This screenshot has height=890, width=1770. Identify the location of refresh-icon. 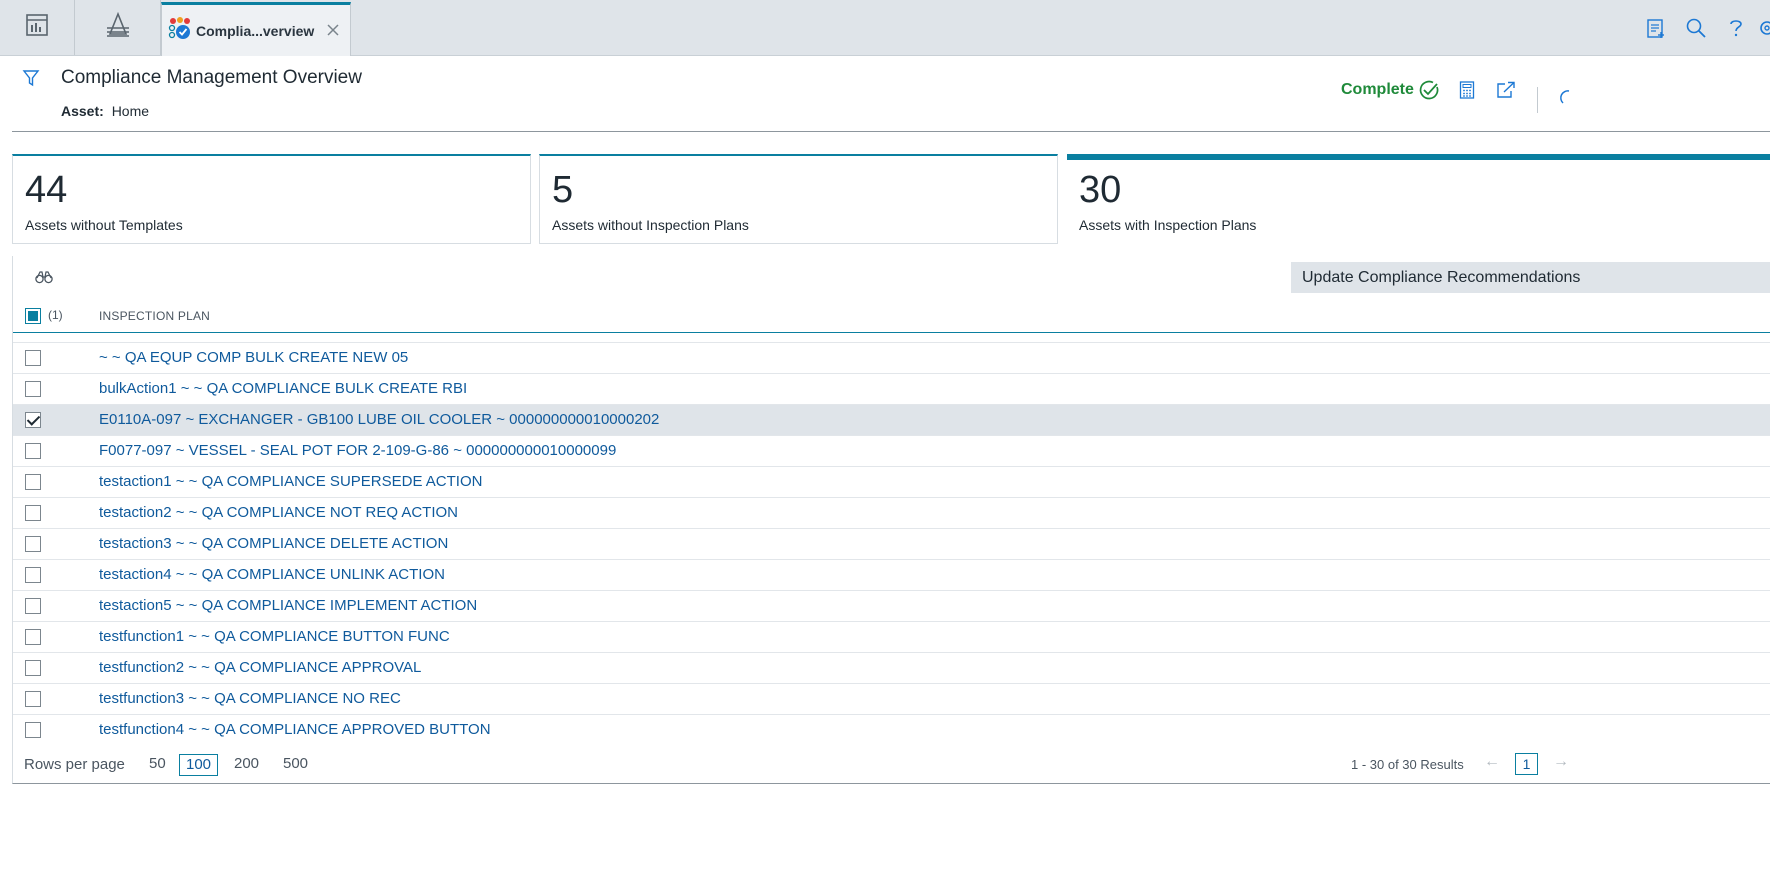
(1563, 99).